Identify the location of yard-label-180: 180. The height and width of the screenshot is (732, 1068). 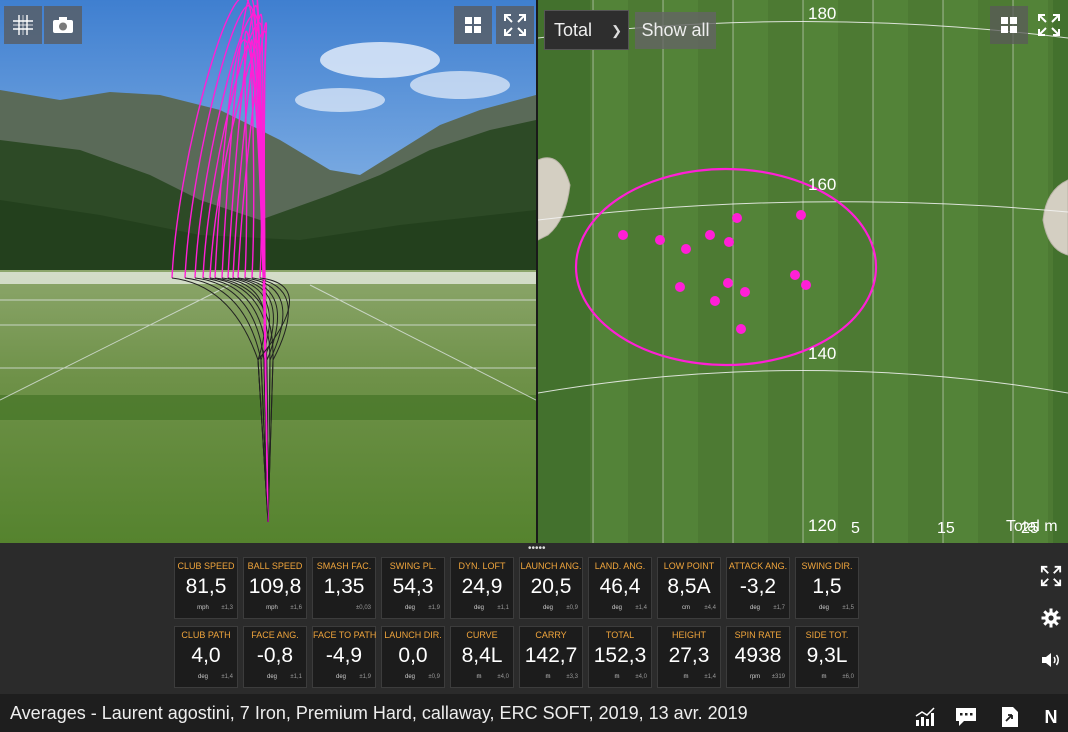
(822, 13).